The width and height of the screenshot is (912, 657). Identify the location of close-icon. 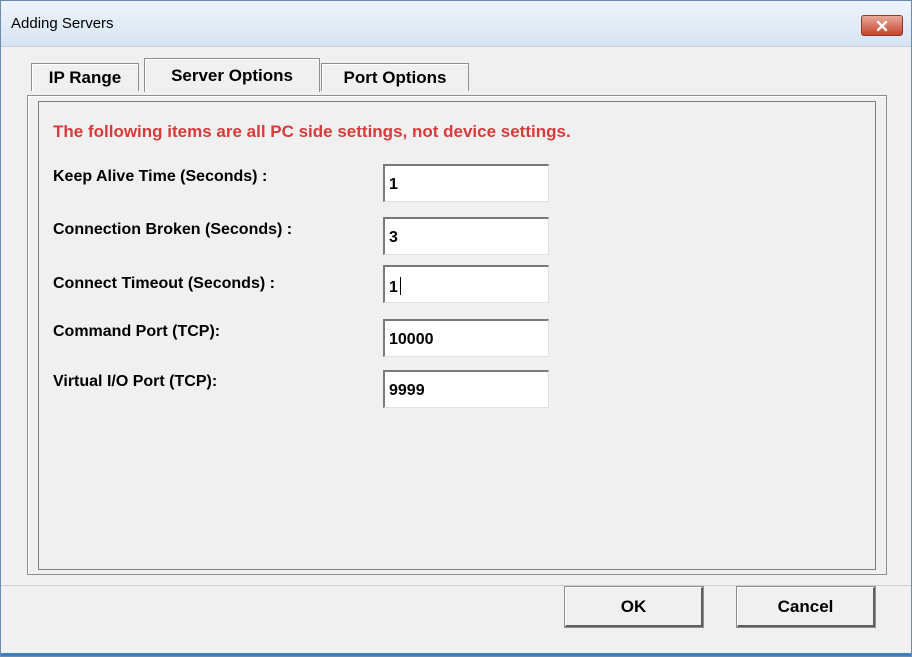
(882, 26).